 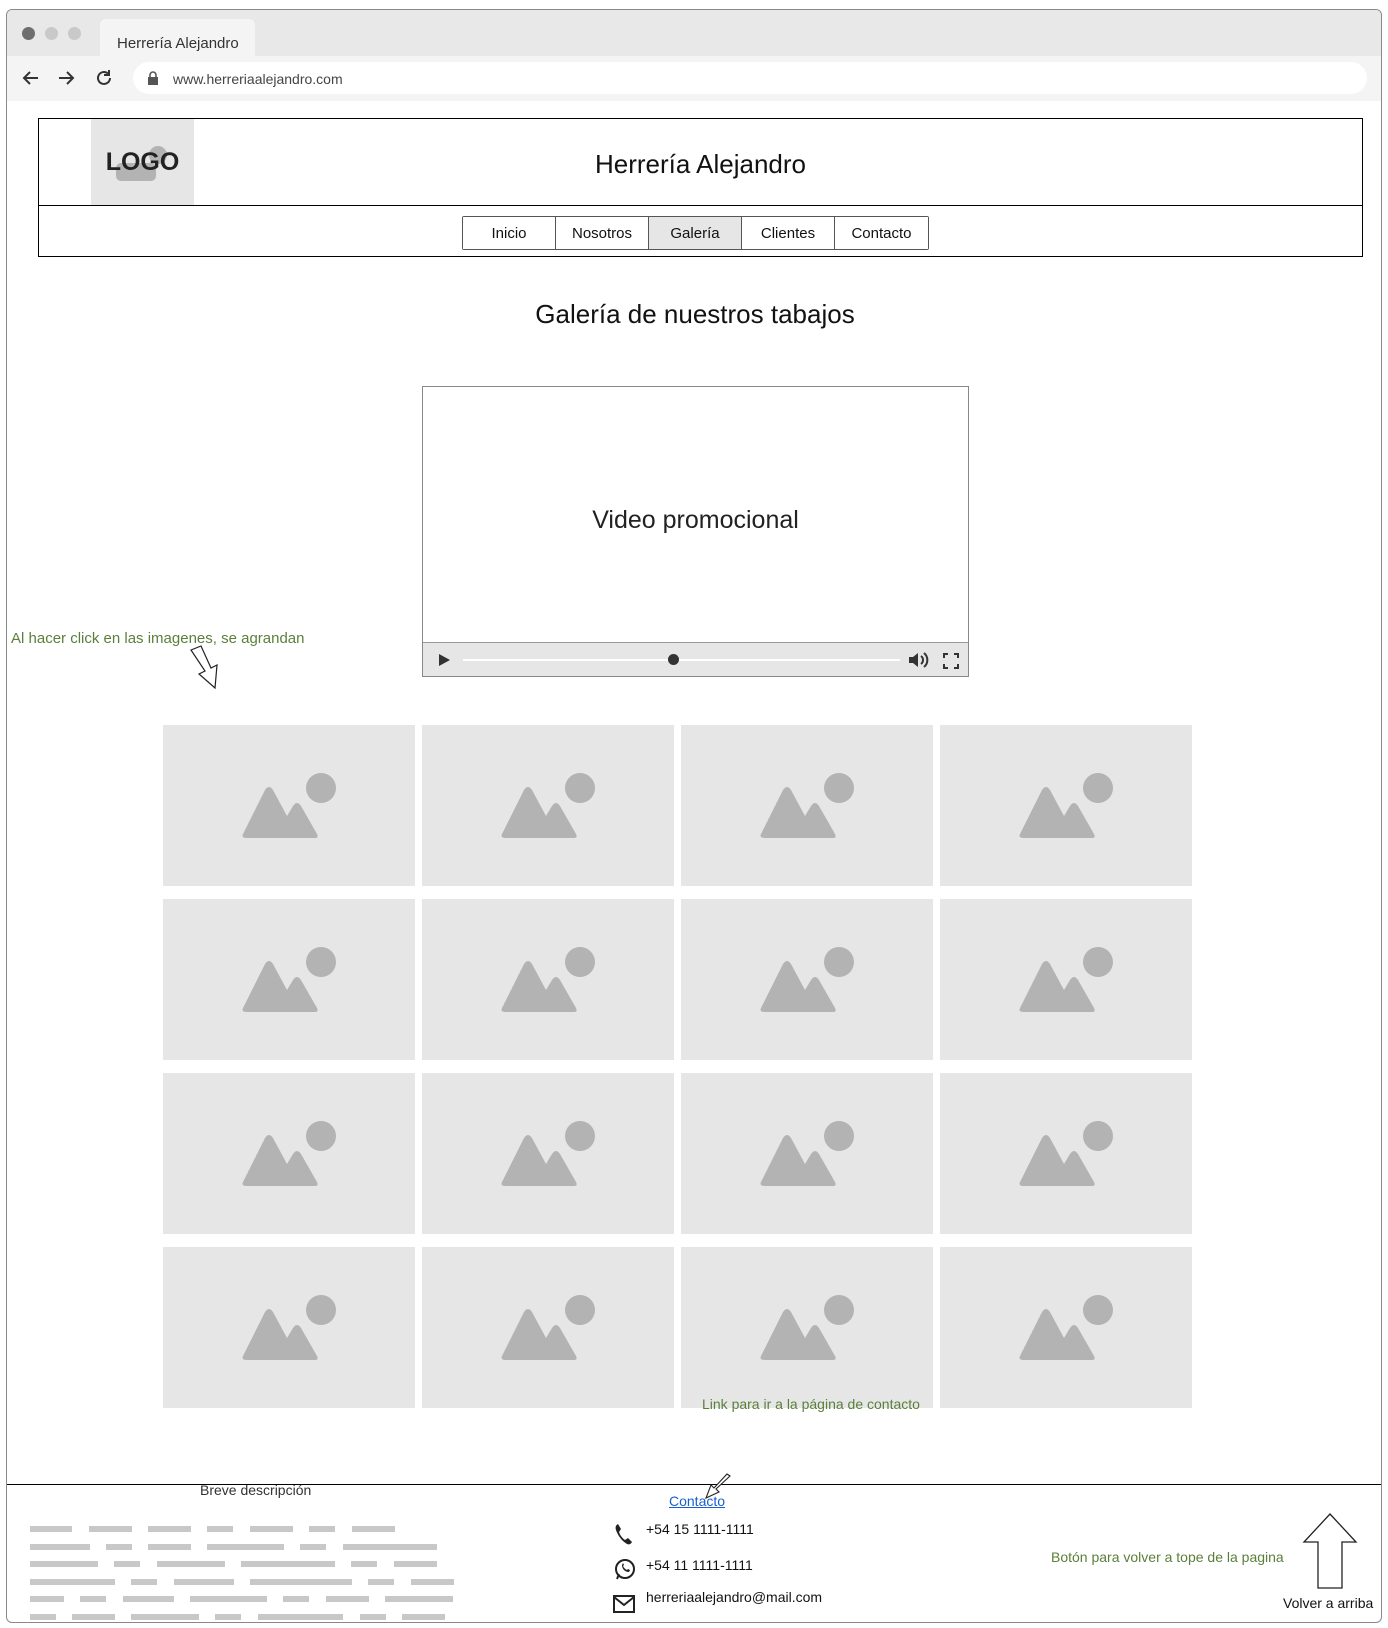 I want to click on site-title: Herrería Alejandro, so click(x=700, y=164).